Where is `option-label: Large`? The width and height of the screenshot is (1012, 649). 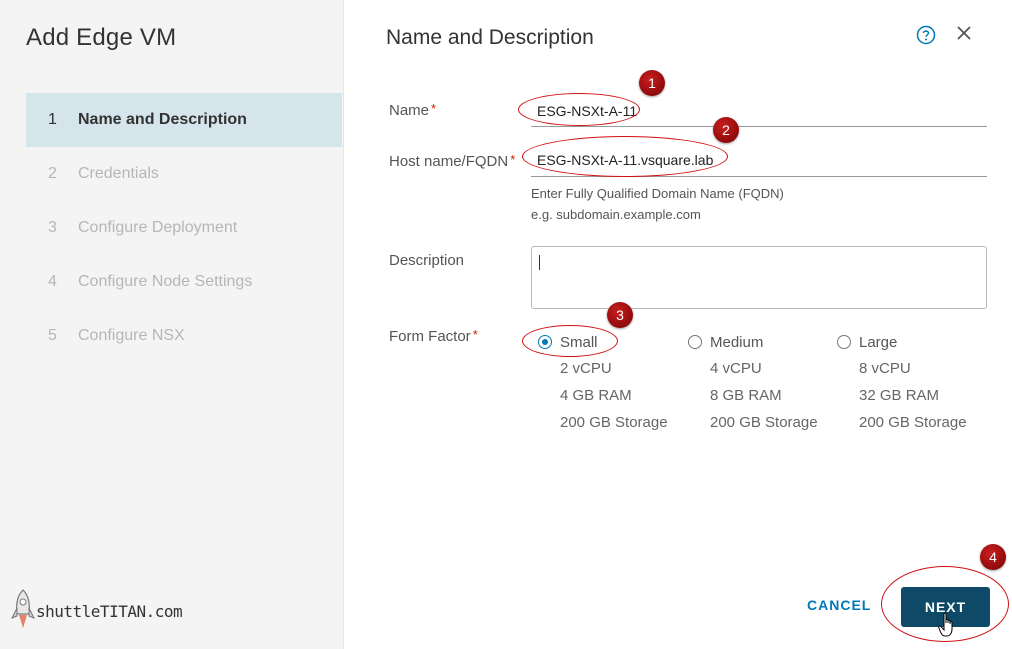
option-label: Large is located at coordinates (878, 342).